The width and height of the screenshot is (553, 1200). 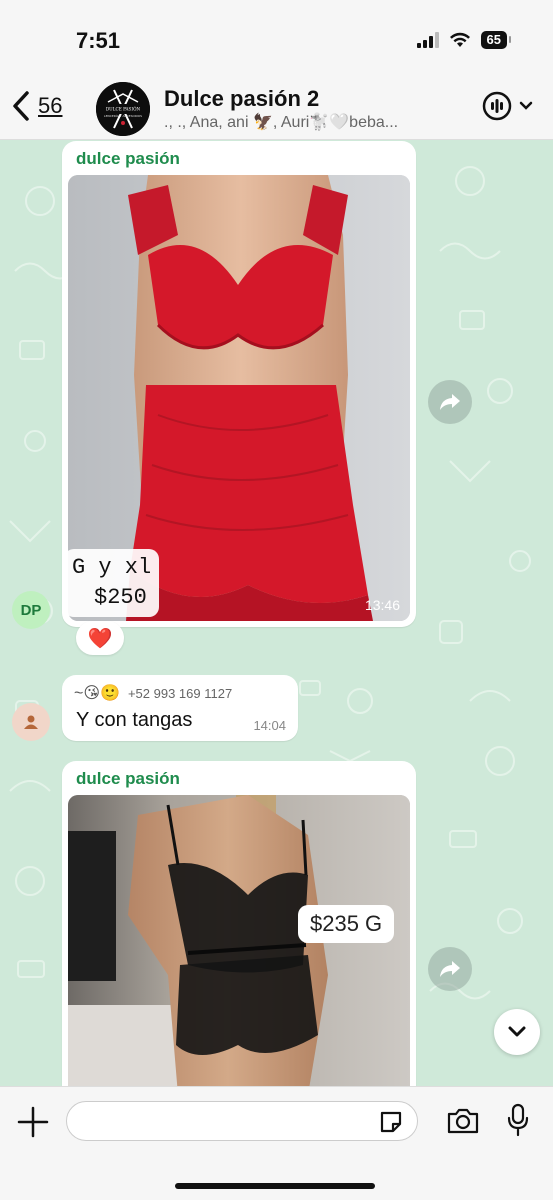 I want to click on reaction-heart: ❤️, so click(x=100, y=638).